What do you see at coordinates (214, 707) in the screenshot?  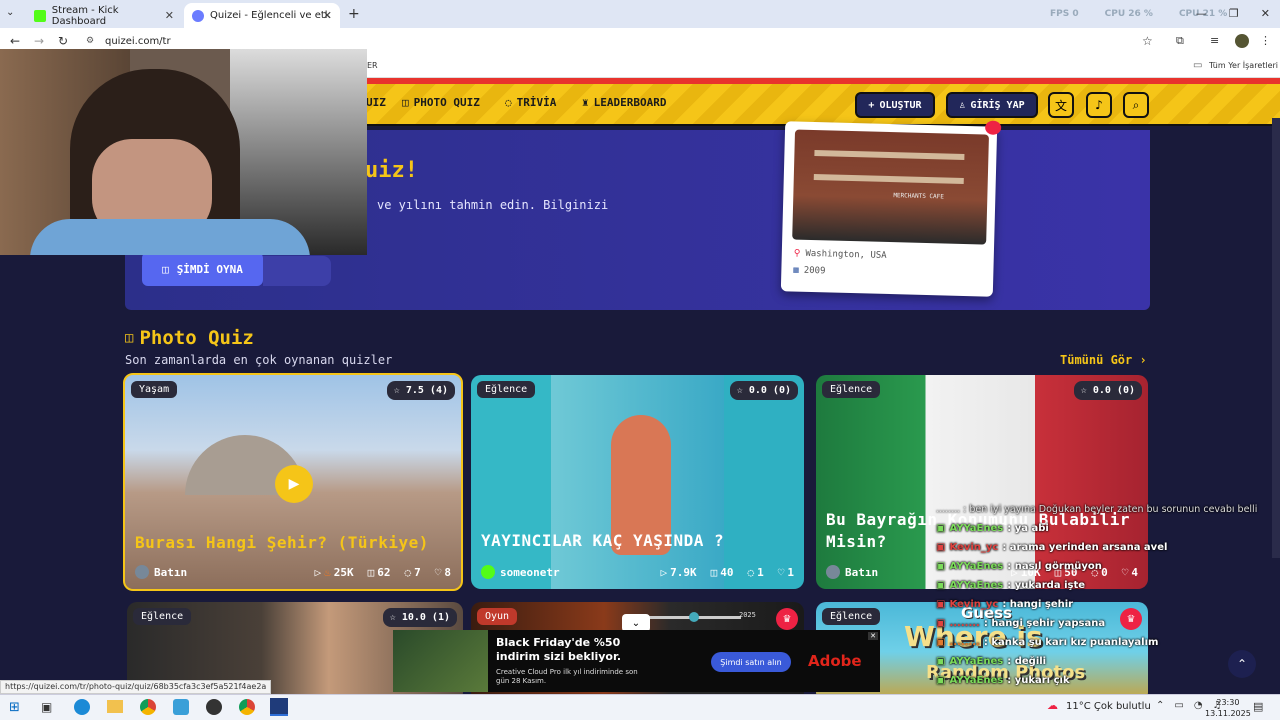 I see `obs-icon` at bounding box center [214, 707].